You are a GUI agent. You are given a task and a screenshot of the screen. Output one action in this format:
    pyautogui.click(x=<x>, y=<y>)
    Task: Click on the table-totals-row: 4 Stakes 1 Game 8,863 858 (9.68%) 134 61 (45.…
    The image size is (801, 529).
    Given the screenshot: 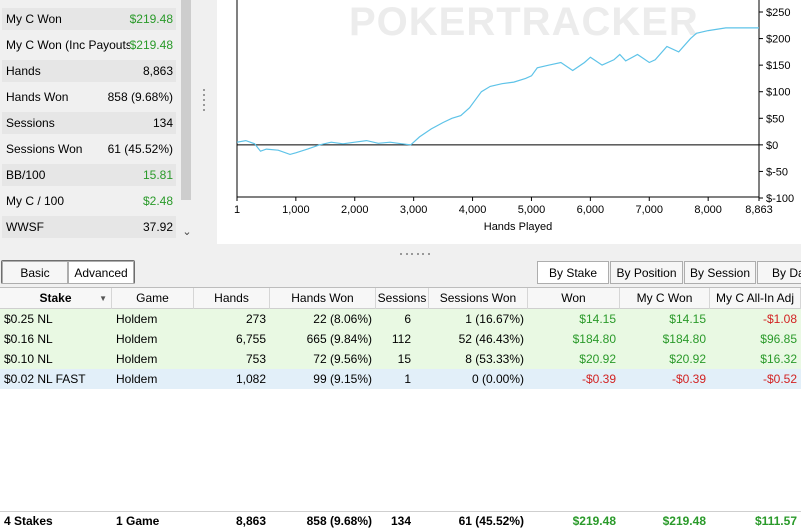 What is the action you would take?
    pyautogui.click(x=400, y=520)
    